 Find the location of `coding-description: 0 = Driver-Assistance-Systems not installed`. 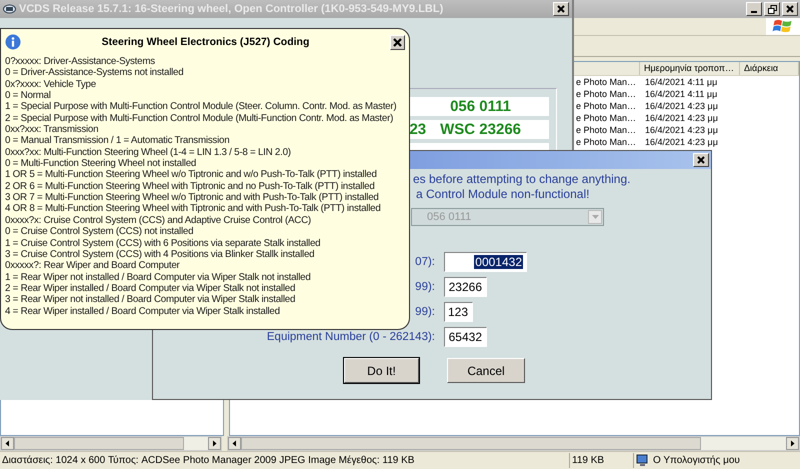

coding-description: 0 = Driver-Assistance-Systems not installed is located at coordinates (94, 73).